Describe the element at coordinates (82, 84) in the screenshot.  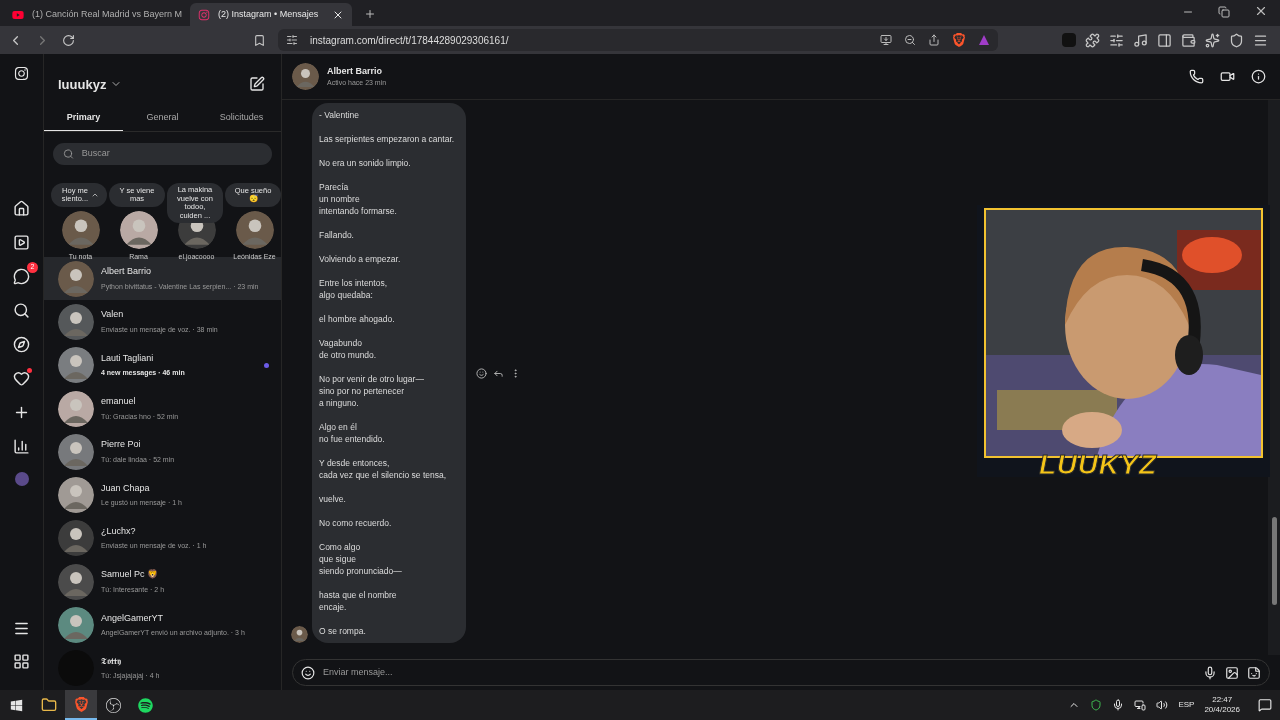
I see `username: luuukyz` at that location.